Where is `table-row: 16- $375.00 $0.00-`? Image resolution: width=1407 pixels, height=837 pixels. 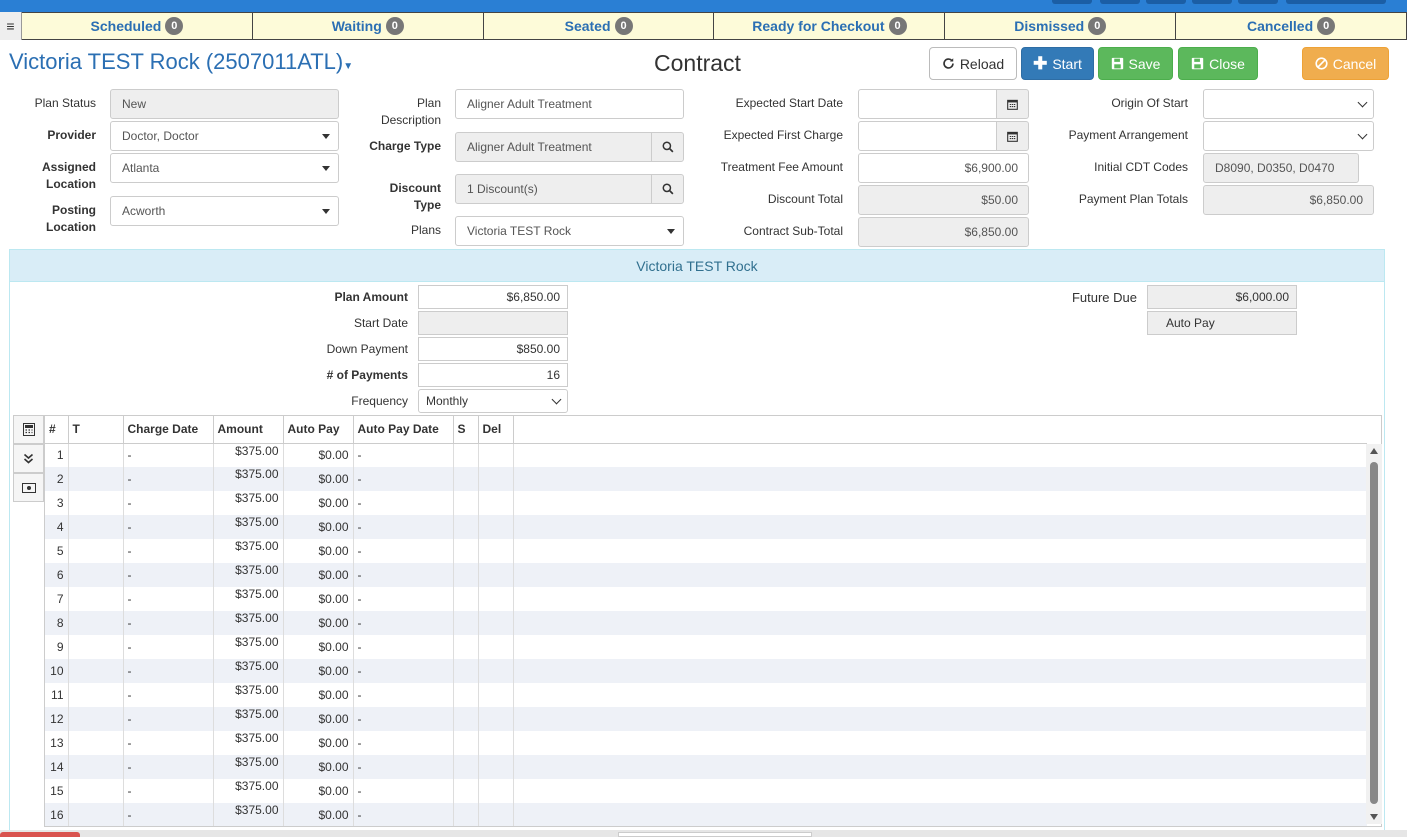 table-row: 16- $375.00 $0.00- is located at coordinates (706, 814).